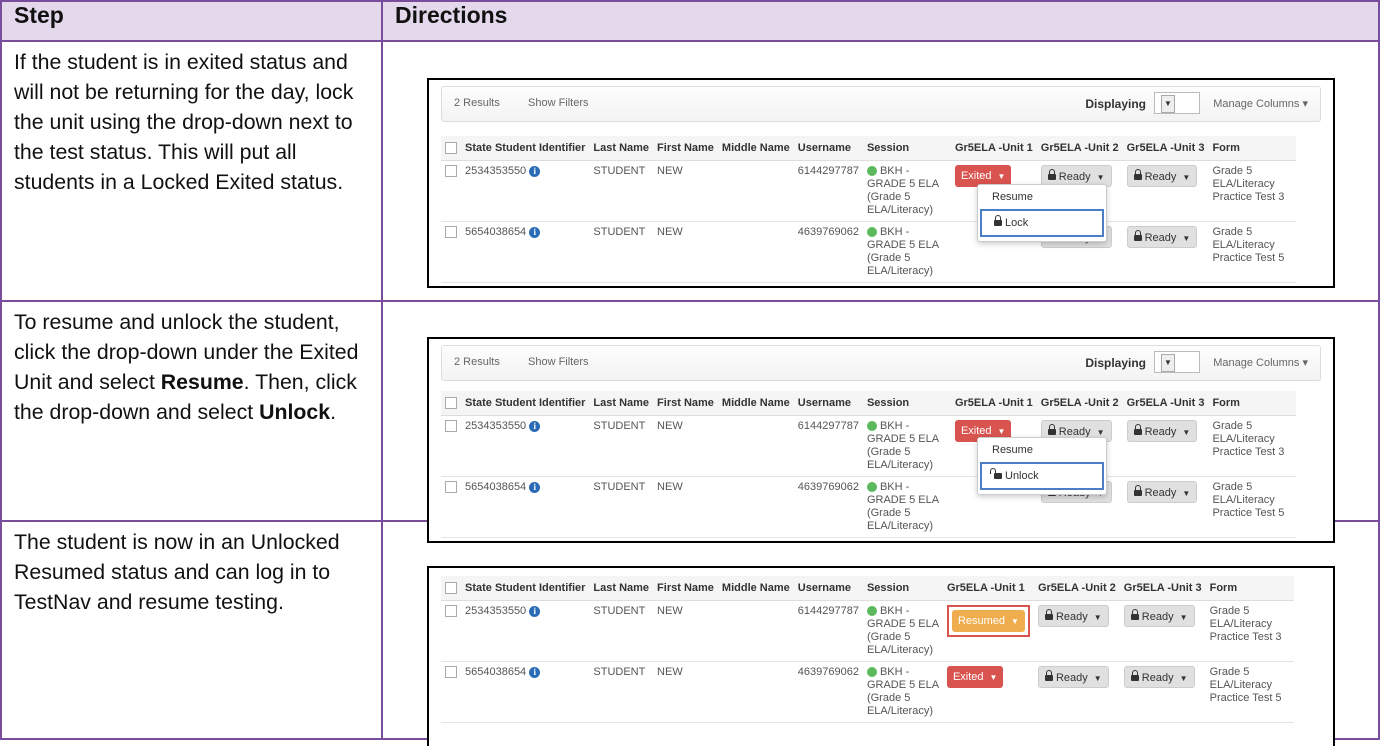  What do you see at coordinates (1252, 252) in the screenshot?
I see `form-name: Grade 5 ELA/Literacy Practice Test 5` at bounding box center [1252, 252].